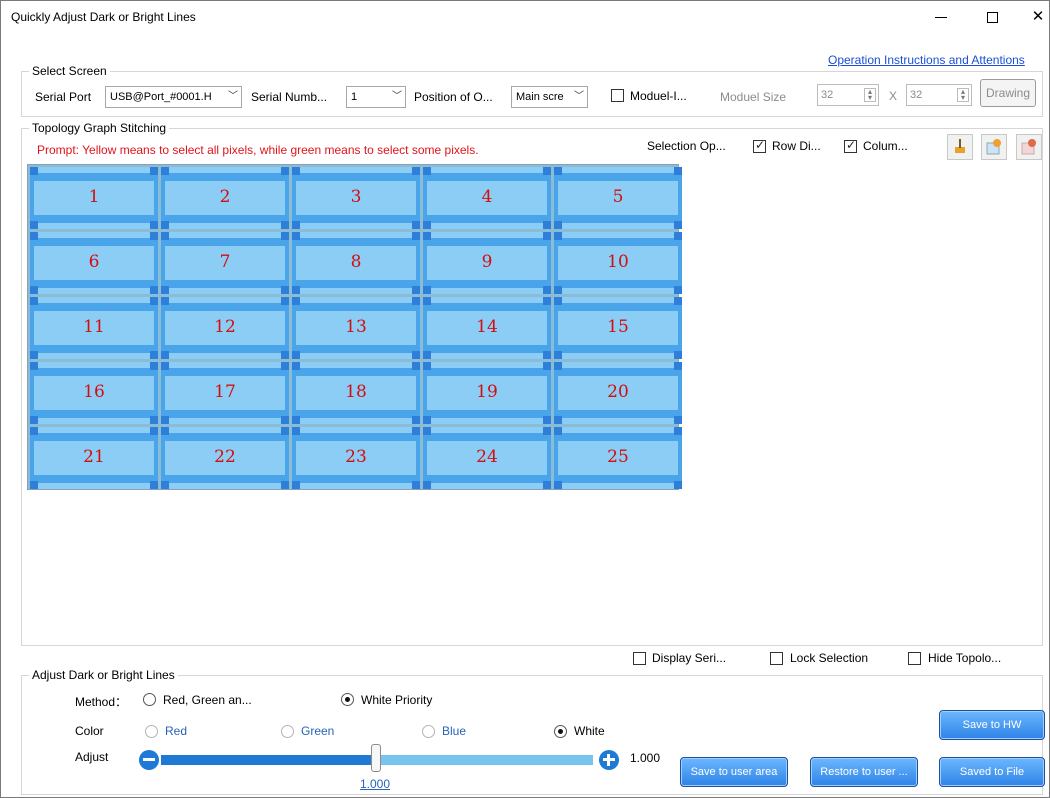 The width and height of the screenshot is (1050, 798). I want to click on color-blue-radio, so click(428, 731).